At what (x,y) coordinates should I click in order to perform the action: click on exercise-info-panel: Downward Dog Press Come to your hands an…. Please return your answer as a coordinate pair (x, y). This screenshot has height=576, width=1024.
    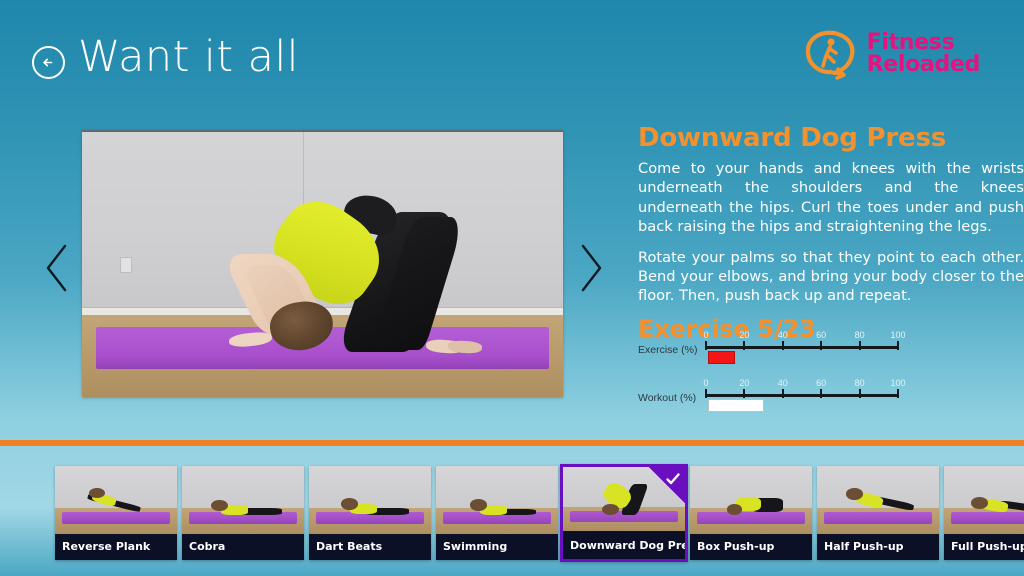
    Looking at the image, I should click on (831, 233).